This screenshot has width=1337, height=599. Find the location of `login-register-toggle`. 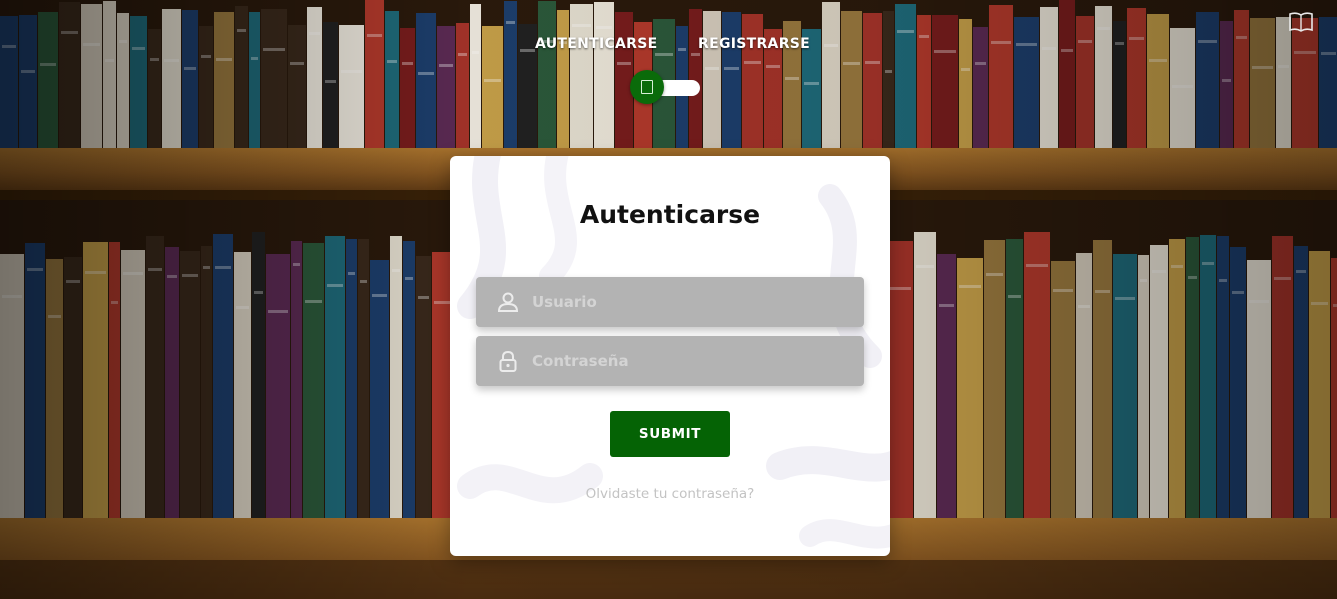

login-register-toggle is located at coordinates (665, 87).